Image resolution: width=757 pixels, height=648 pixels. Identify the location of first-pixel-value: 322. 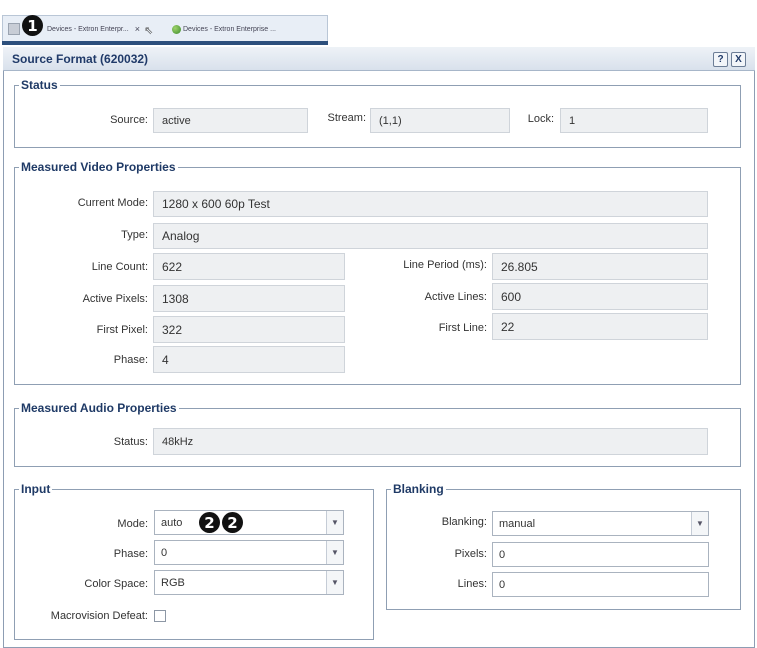
(249, 329).